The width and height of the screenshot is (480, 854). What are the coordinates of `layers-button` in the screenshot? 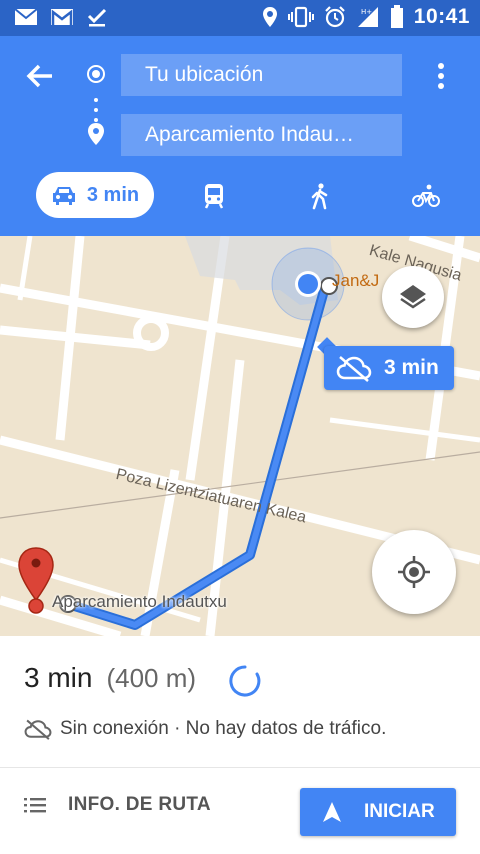 It's located at (413, 297).